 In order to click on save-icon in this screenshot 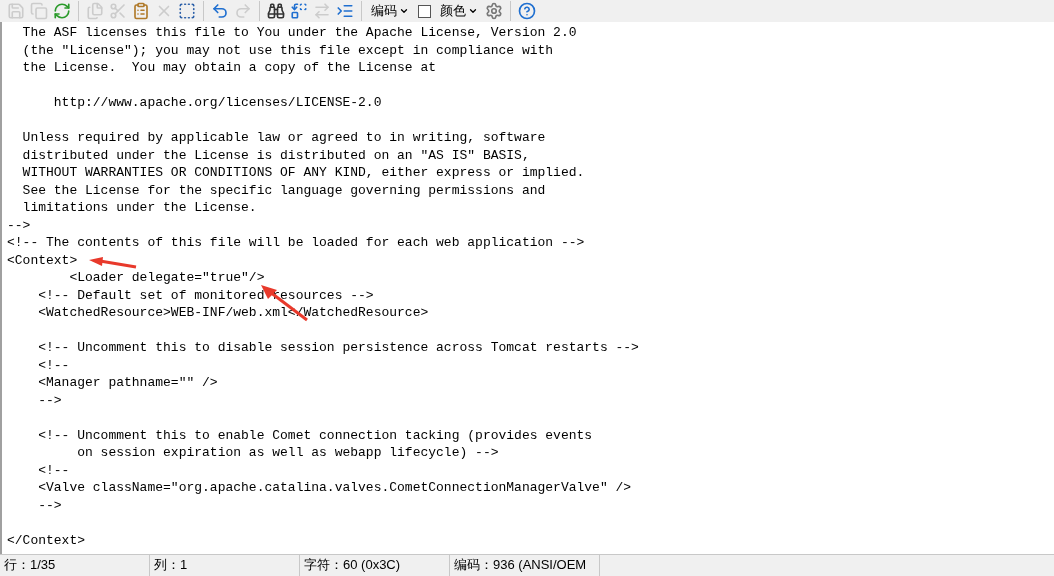, I will do `click(16, 11)`.